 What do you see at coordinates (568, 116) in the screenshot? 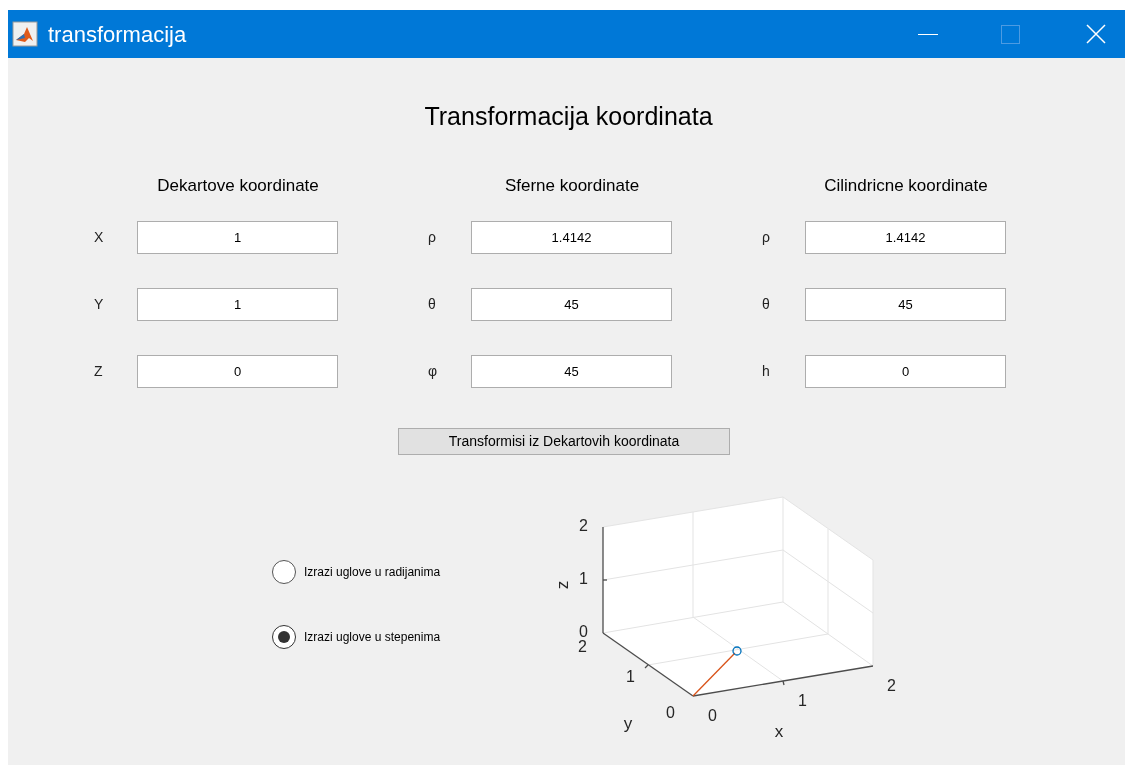
I see `page-heading: Transformacija koordinata` at bounding box center [568, 116].